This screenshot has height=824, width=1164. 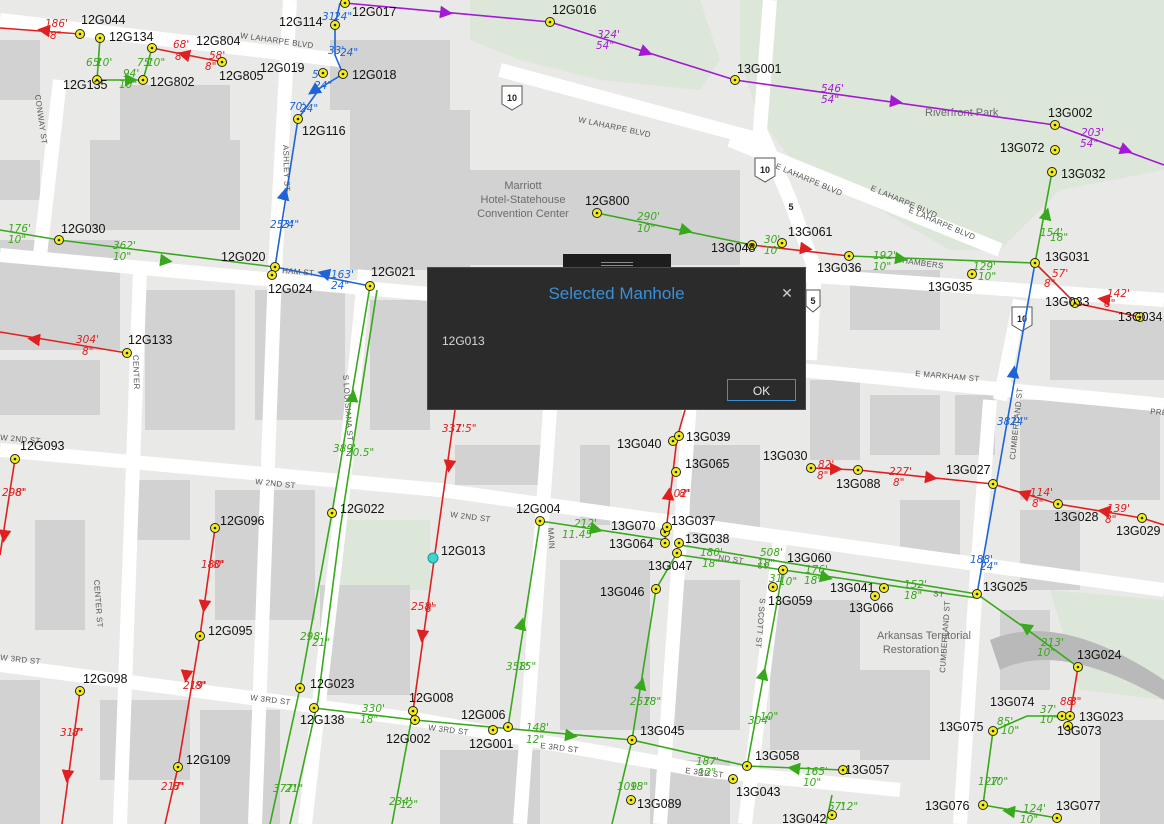 I want to click on manhole-label: 12G135, so click(x=85, y=85).